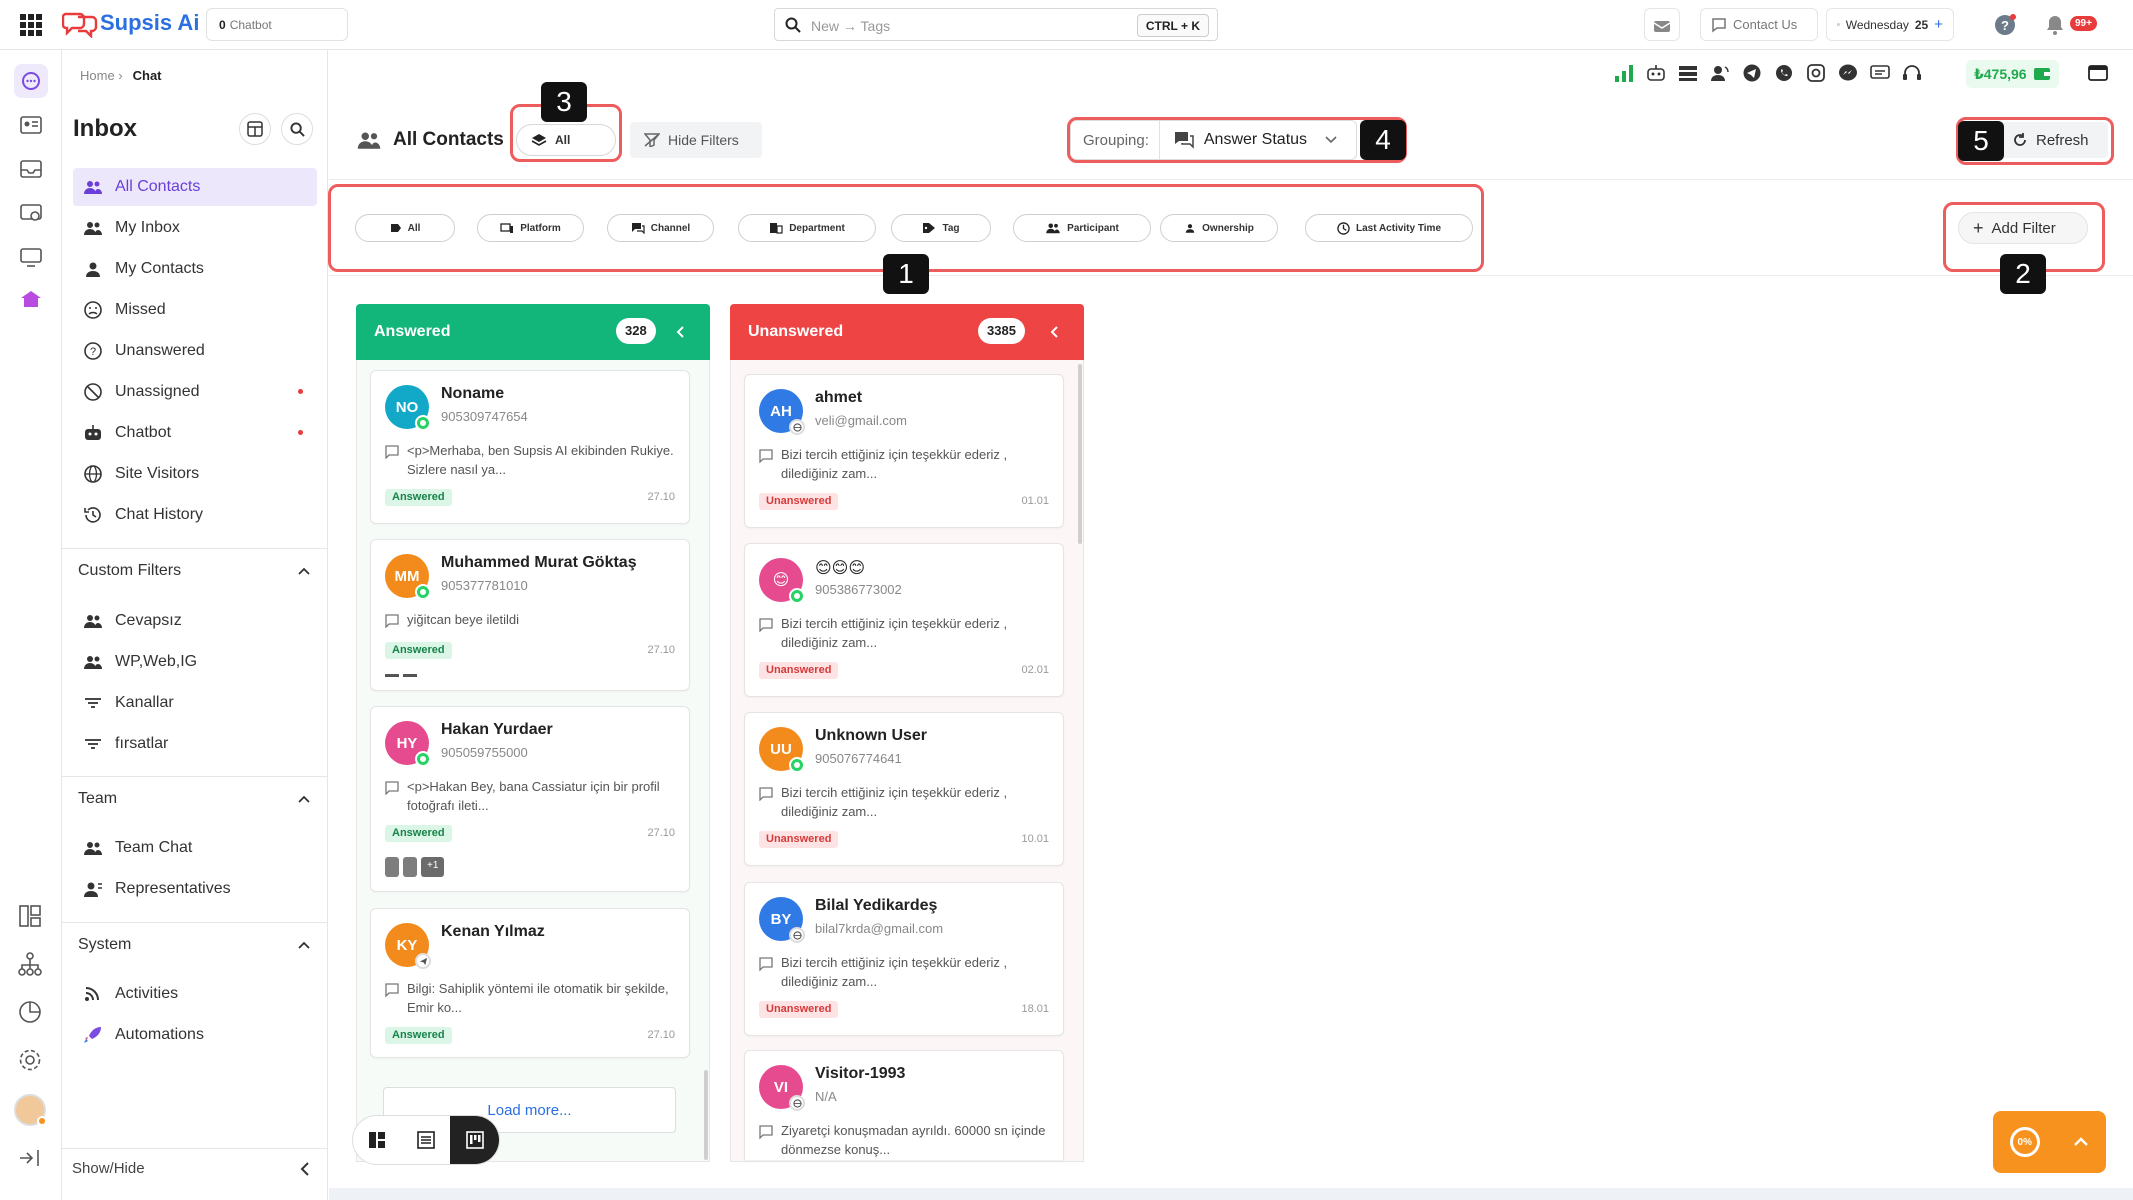 The image size is (2133, 1200). I want to click on sidebar-item-label: Representatives, so click(173, 888).